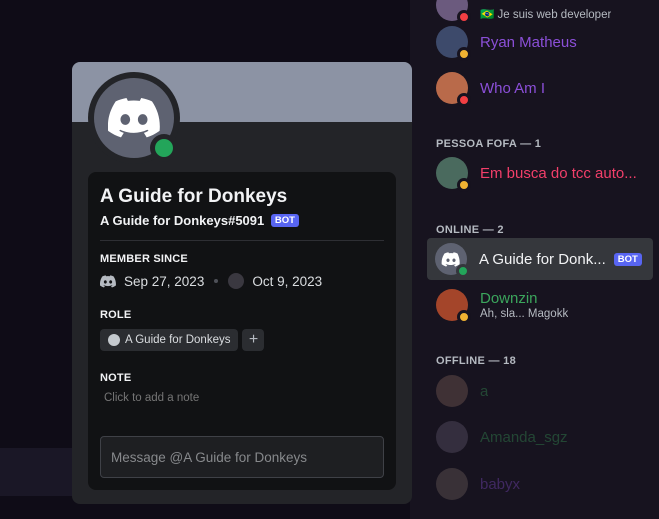 This screenshot has width=659, height=519. What do you see at coordinates (234, 398) in the screenshot?
I see `note-input` at bounding box center [234, 398].